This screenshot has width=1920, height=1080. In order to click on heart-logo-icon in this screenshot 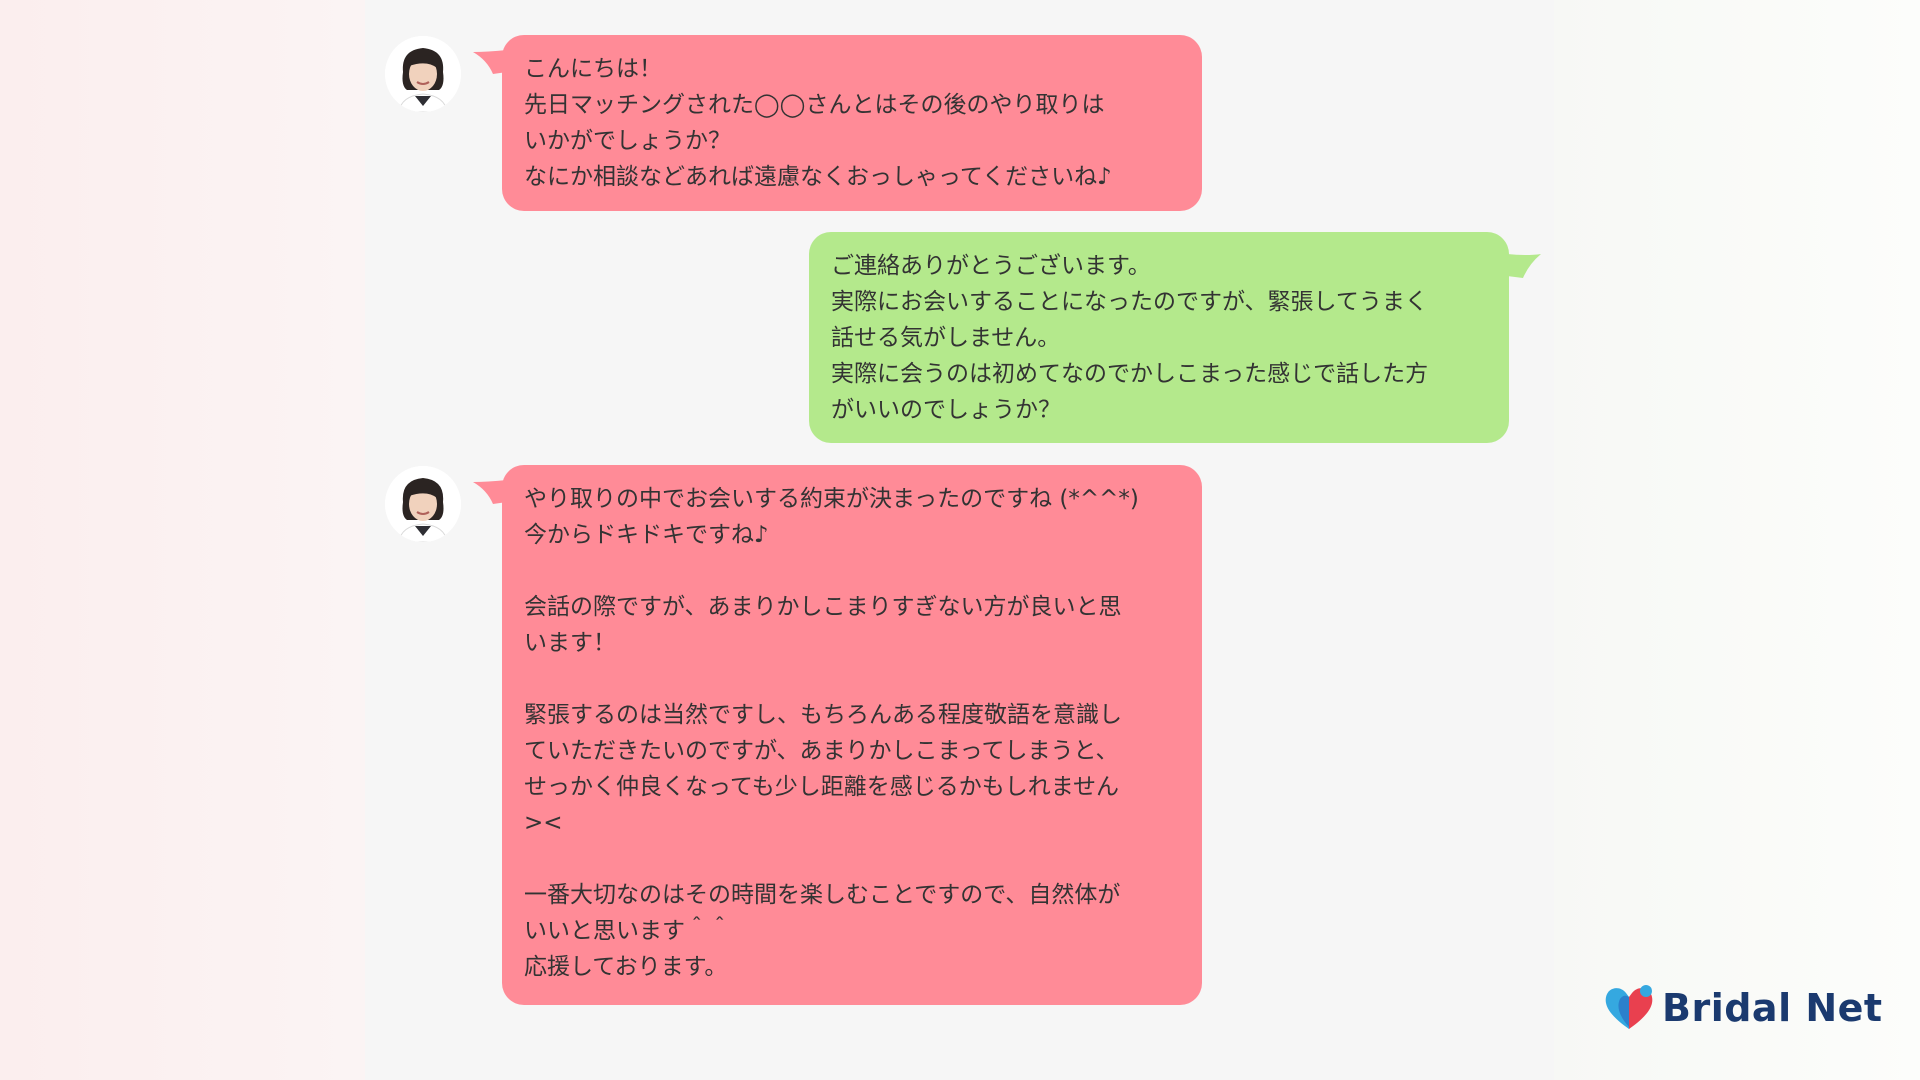, I will do `click(1629, 1007)`.